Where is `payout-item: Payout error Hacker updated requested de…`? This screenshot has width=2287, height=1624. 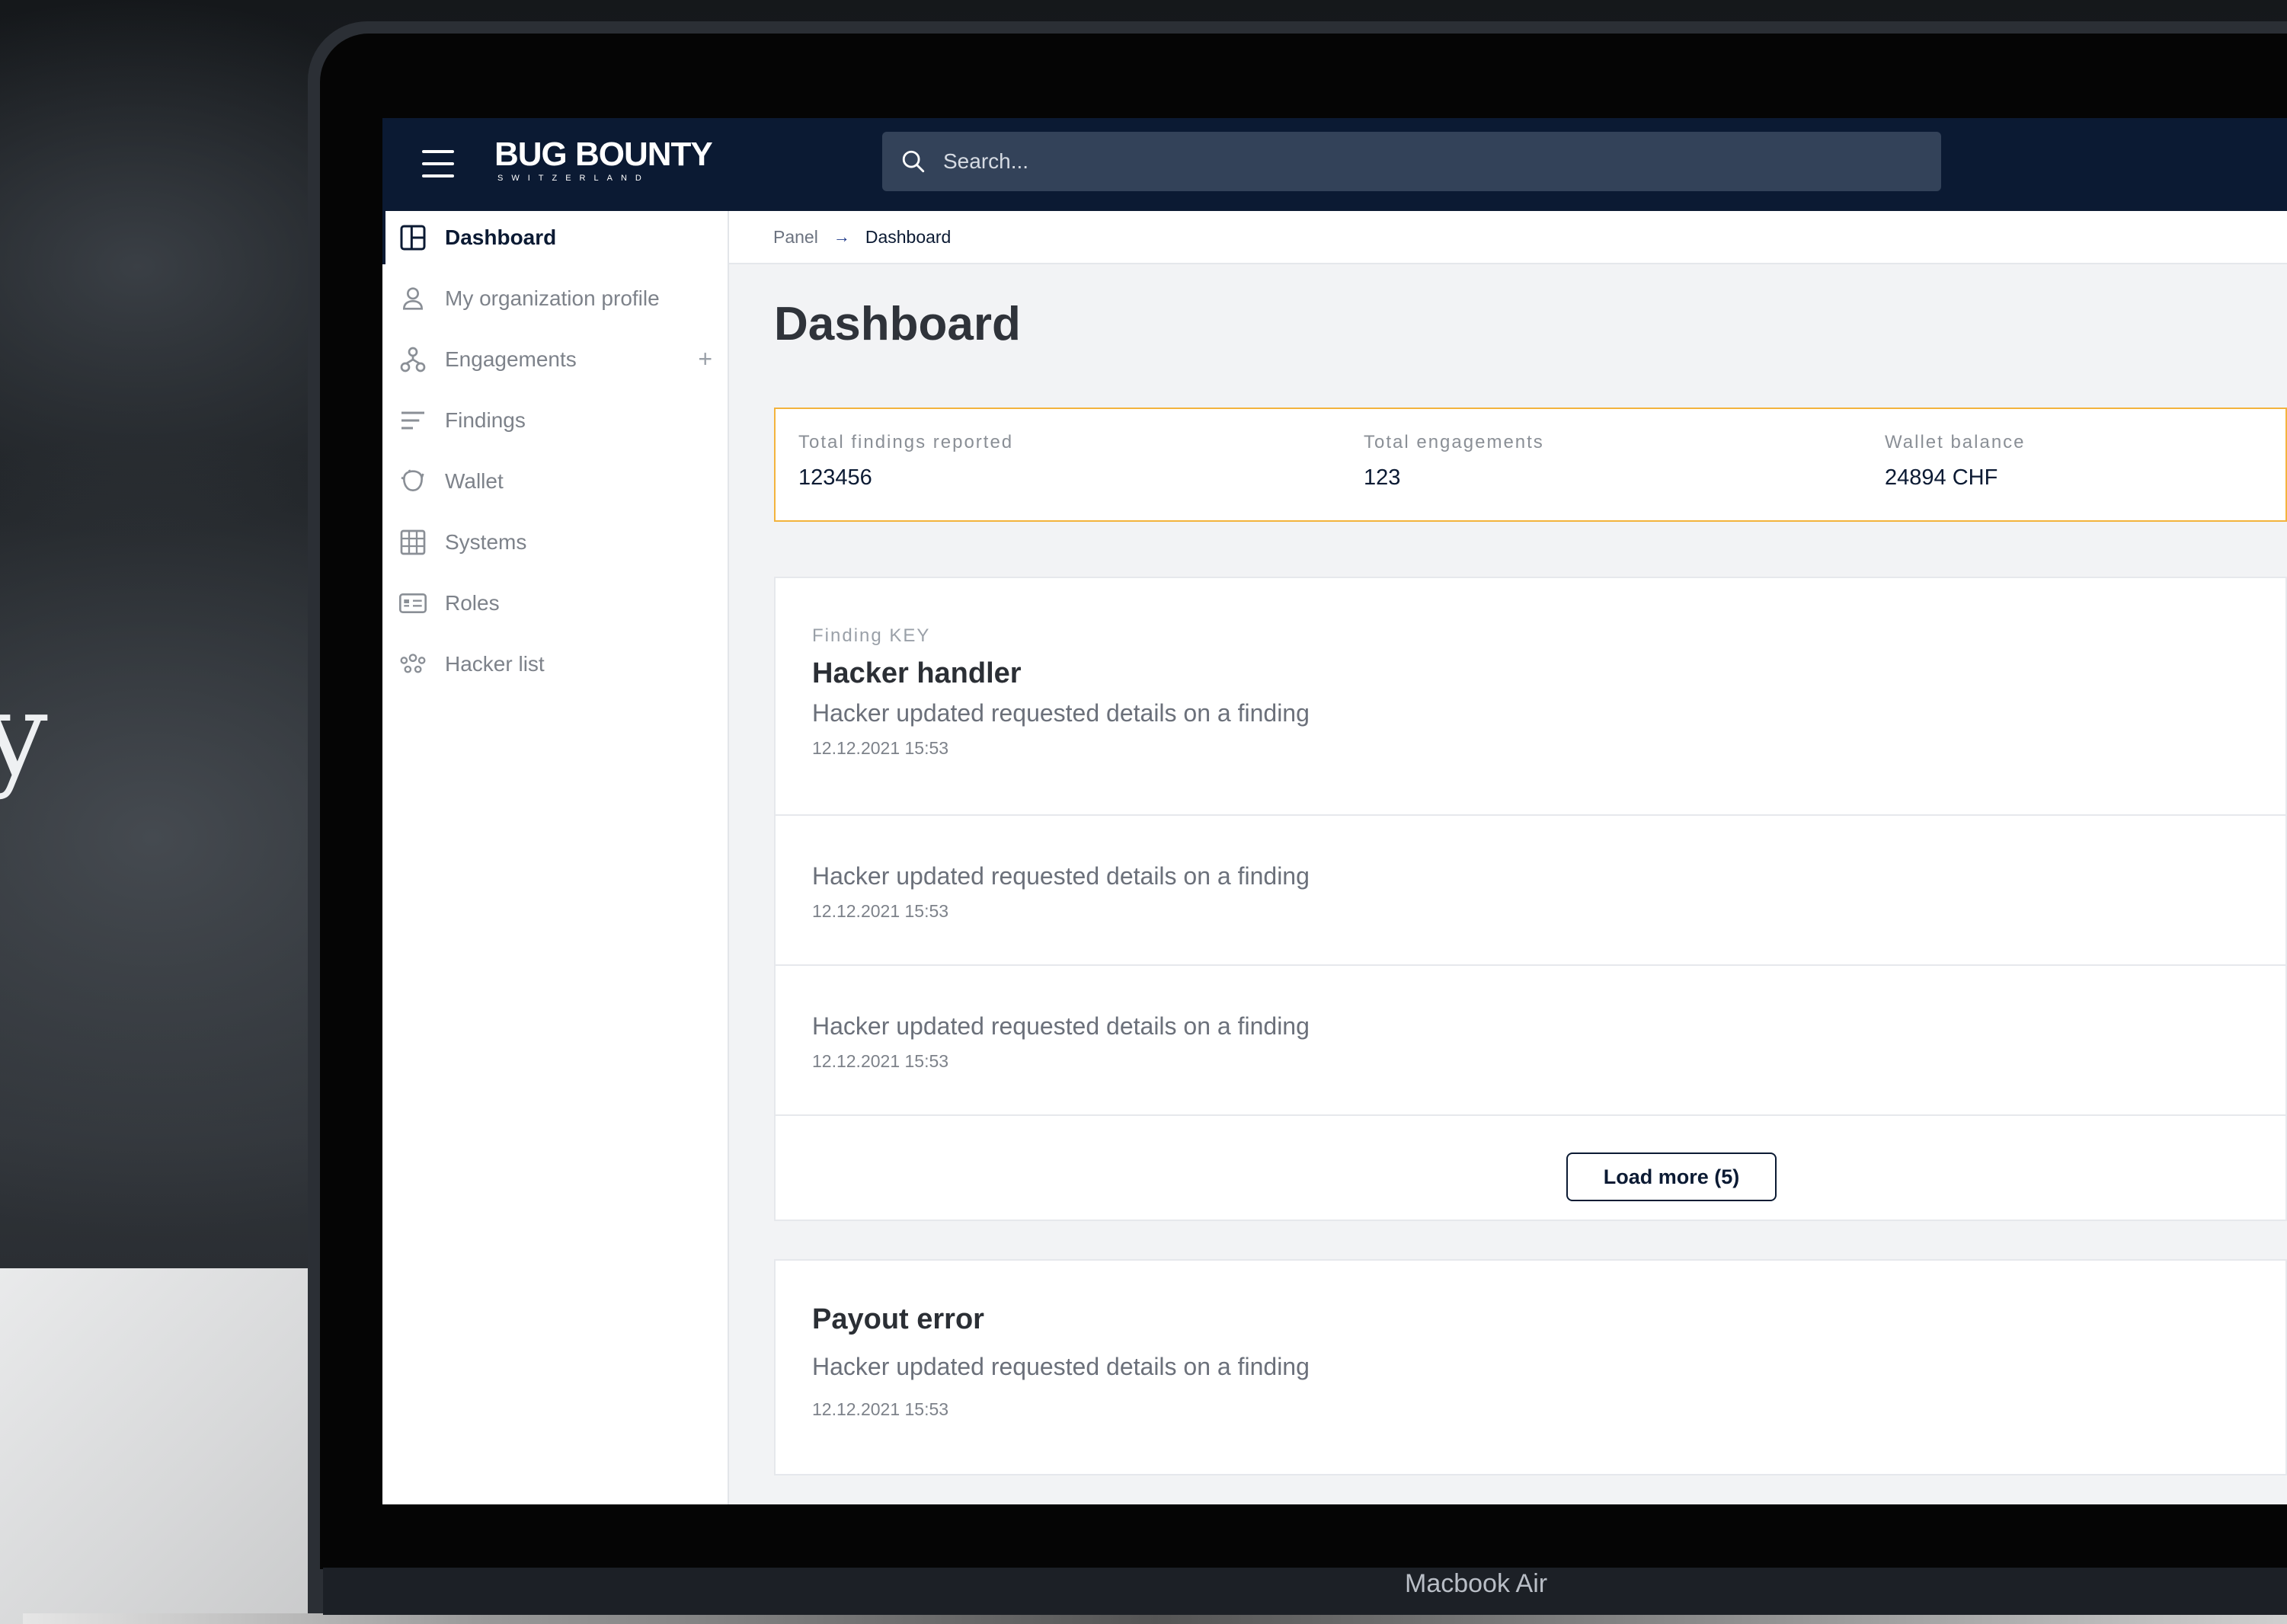 payout-item: Payout error Hacker updated requested de… is located at coordinates (1061, 1362).